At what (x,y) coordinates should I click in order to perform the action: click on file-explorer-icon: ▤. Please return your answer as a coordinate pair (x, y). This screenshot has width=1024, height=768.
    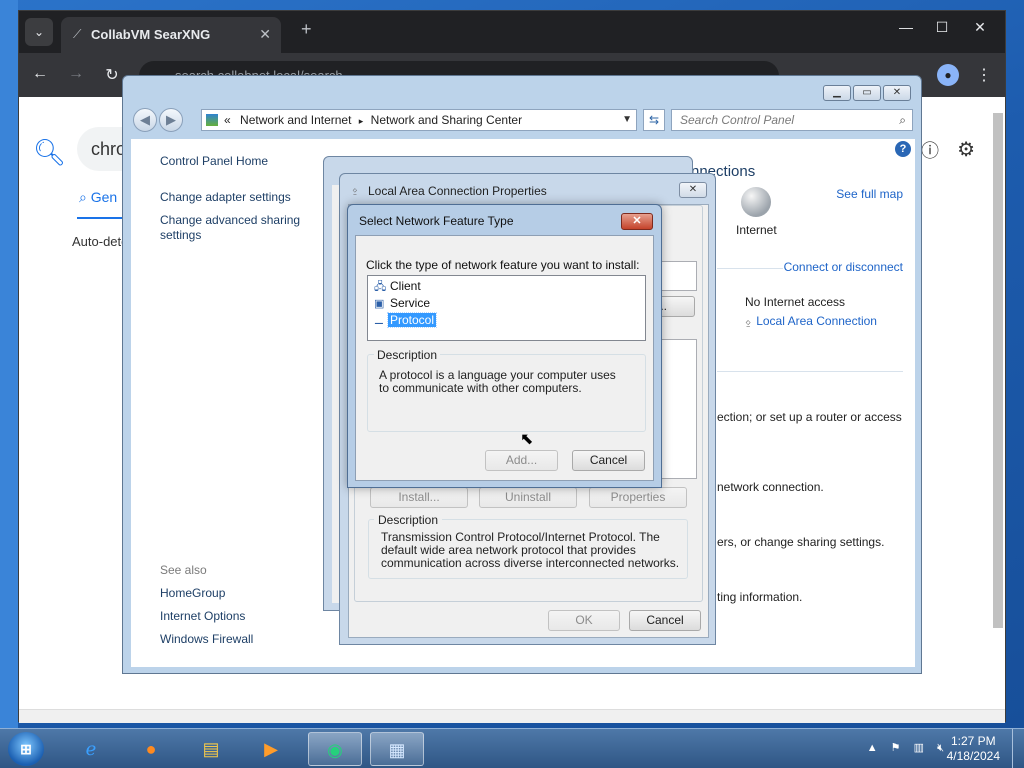
    Looking at the image, I should click on (211, 749).